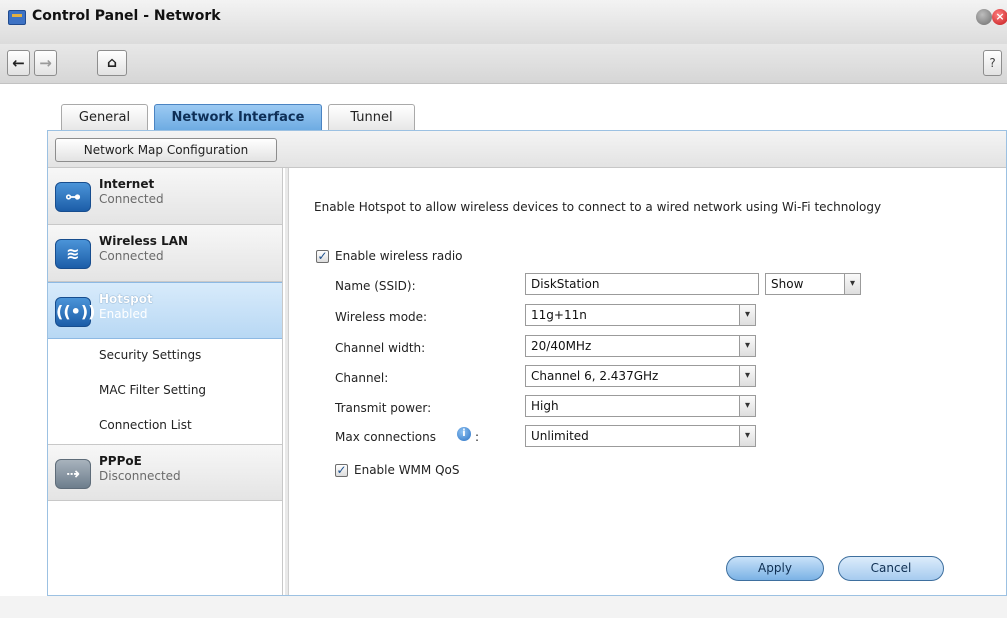 This screenshot has width=1007, height=618. What do you see at coordinates (775, 568) in the screenshot?
I see `apply-button: Apply` at bounding box center [775, 568].